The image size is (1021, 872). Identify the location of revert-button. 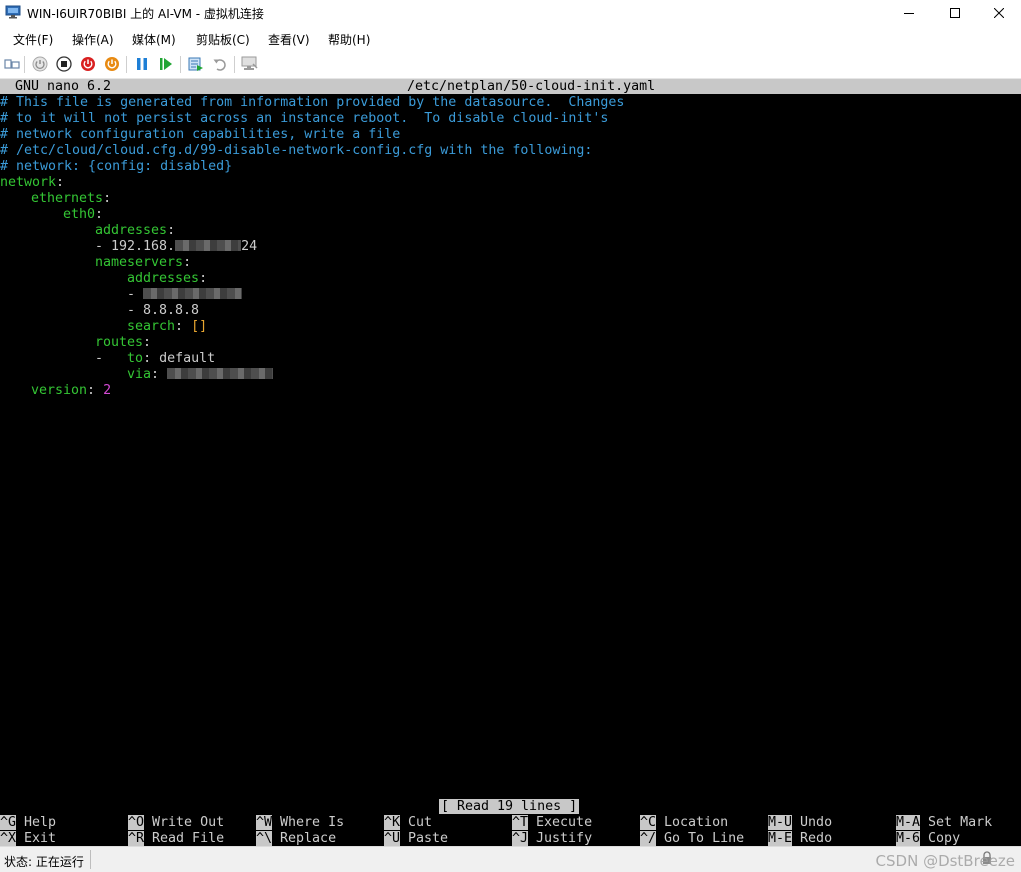
(220, 64).